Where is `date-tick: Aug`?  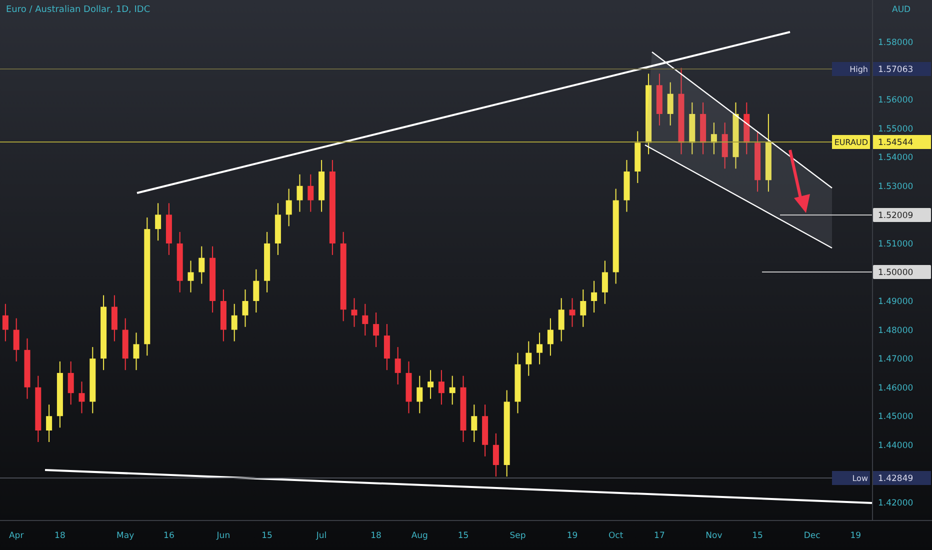
date-tick: Aug is located at coordinates (419, 536).